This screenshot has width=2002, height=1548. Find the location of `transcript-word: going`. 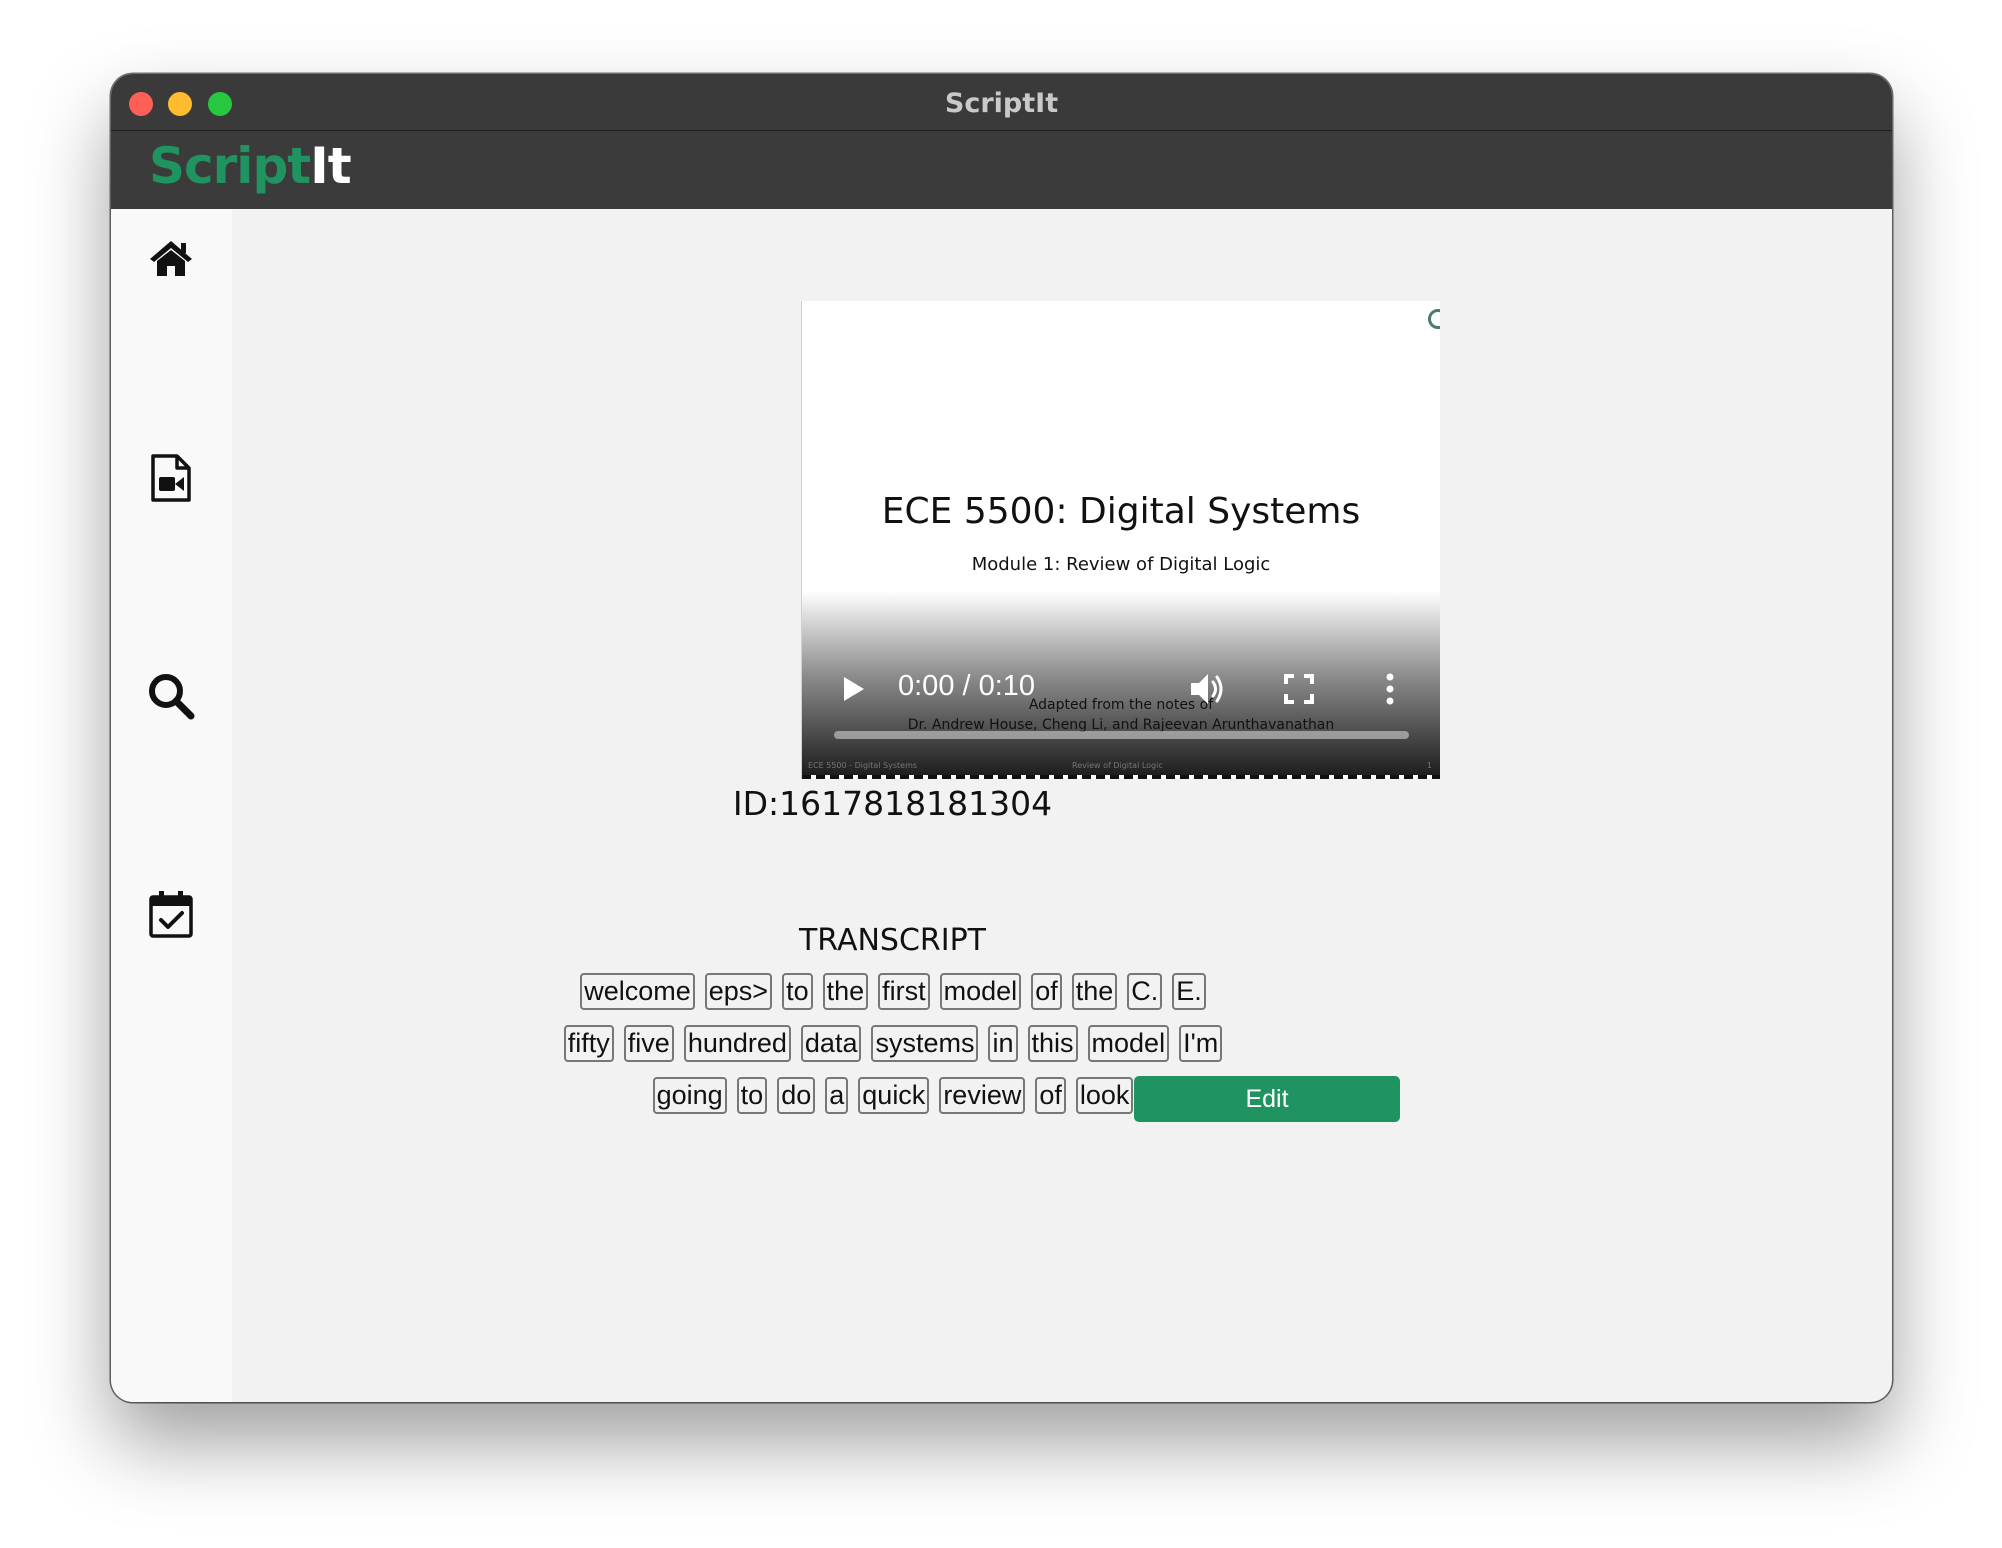

transcript-word: going is located at coordinates (689, 1095).